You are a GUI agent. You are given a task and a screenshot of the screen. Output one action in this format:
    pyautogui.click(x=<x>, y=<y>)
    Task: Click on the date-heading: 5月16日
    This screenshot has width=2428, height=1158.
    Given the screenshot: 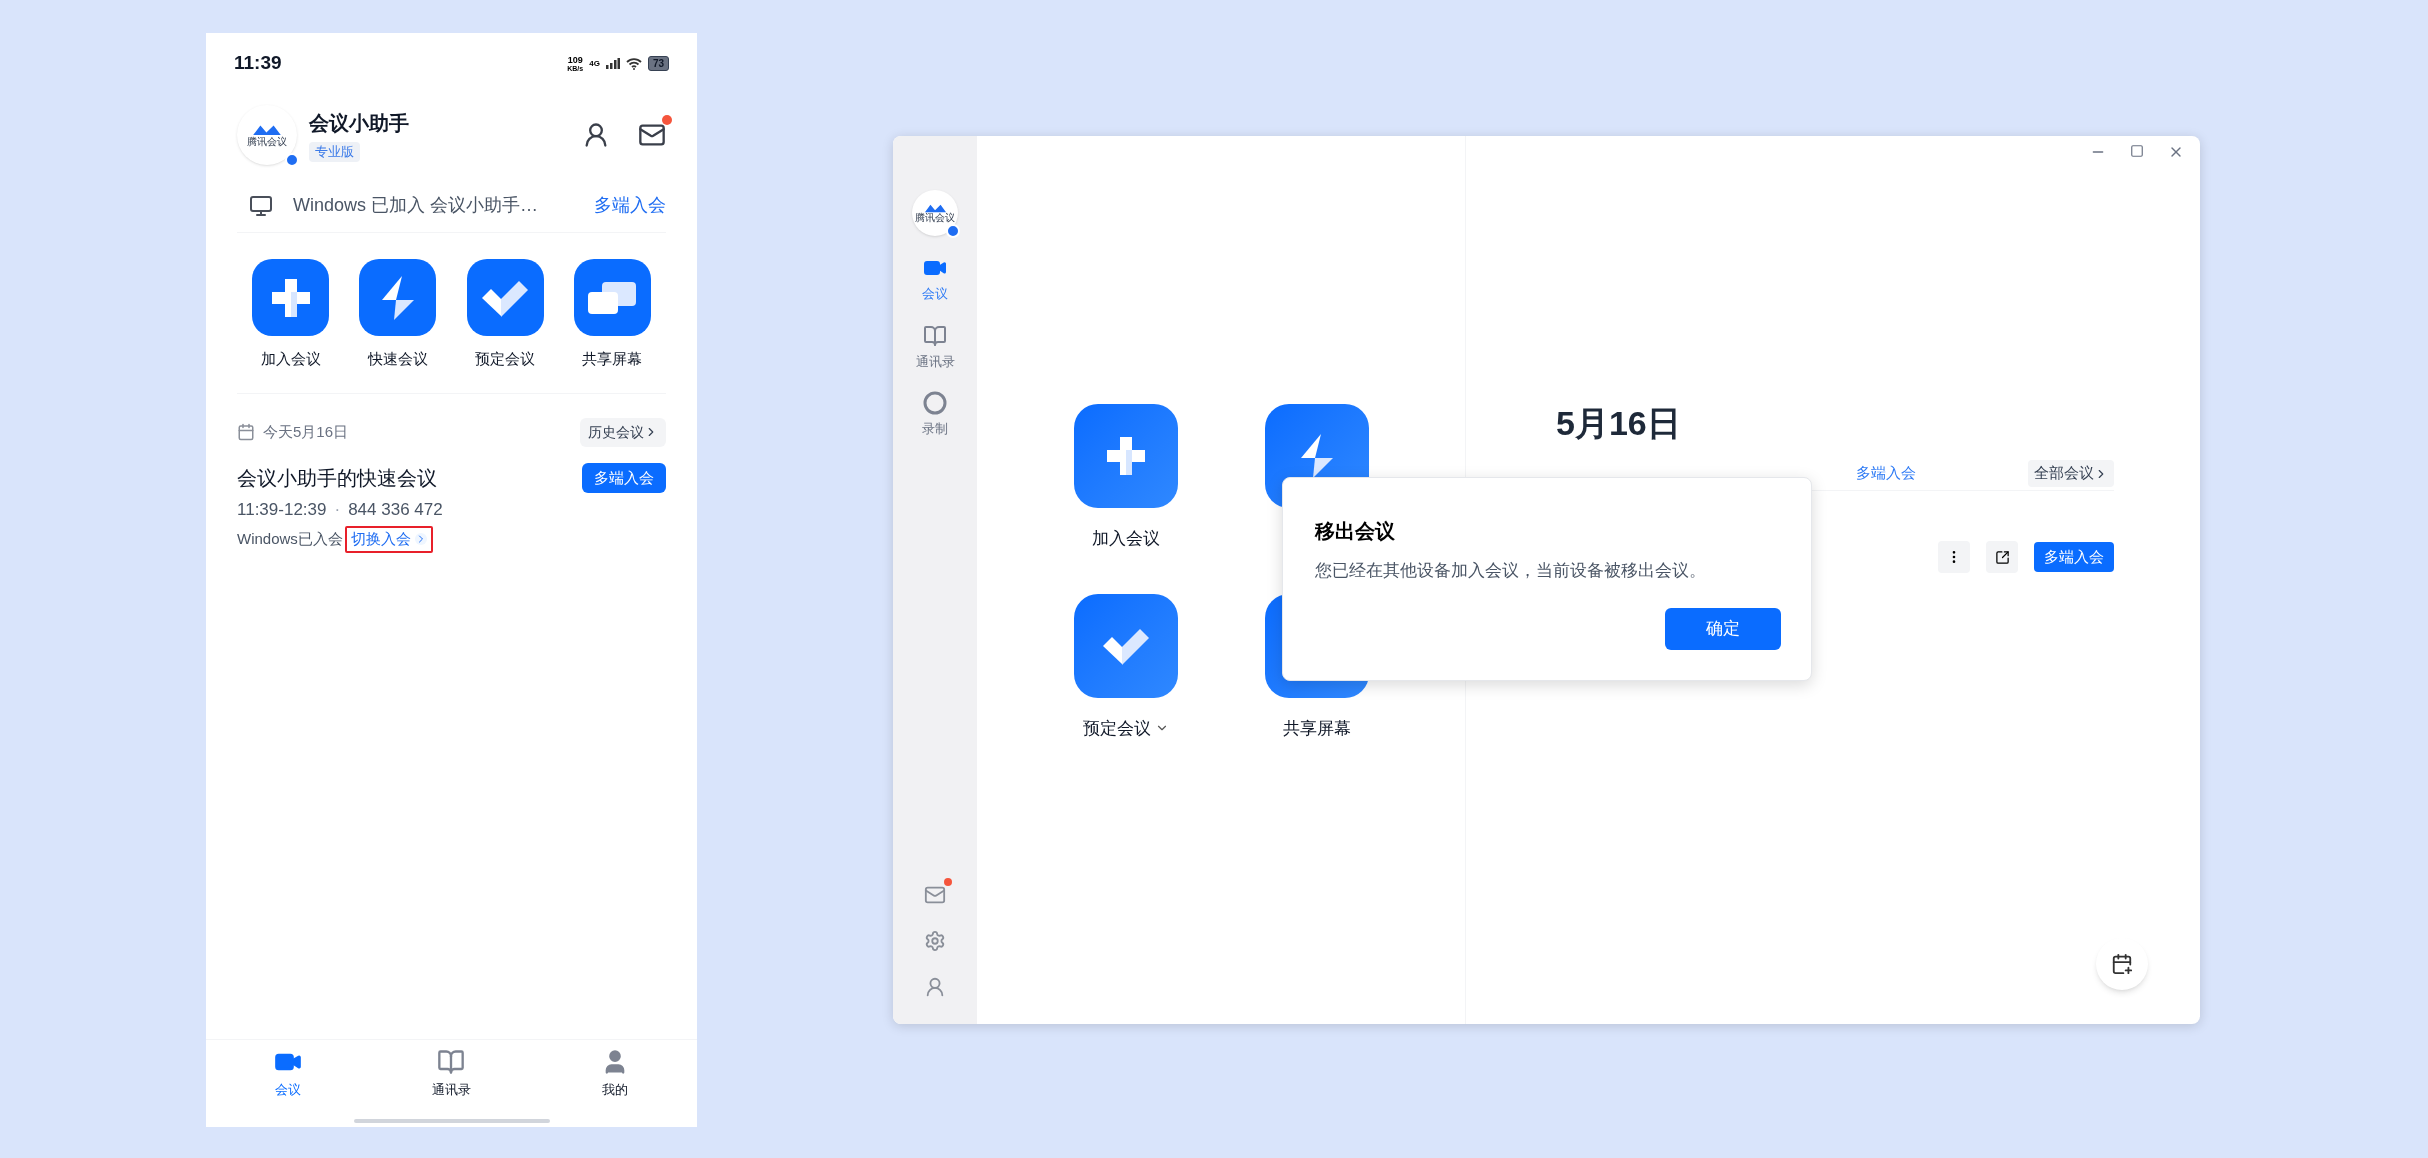 What is the action you would take?
    pyautogui.click(x=1619, y=423)
    